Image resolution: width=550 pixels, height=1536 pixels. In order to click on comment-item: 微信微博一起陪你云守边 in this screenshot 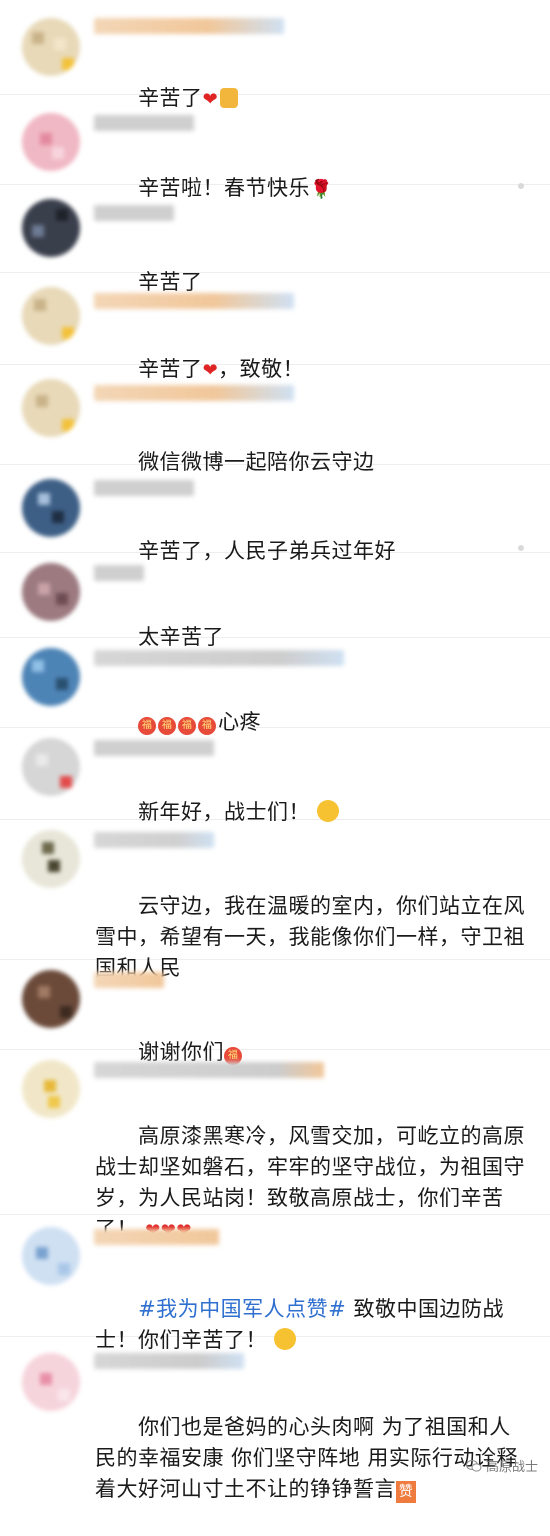, I will do `click(275, 419)`.